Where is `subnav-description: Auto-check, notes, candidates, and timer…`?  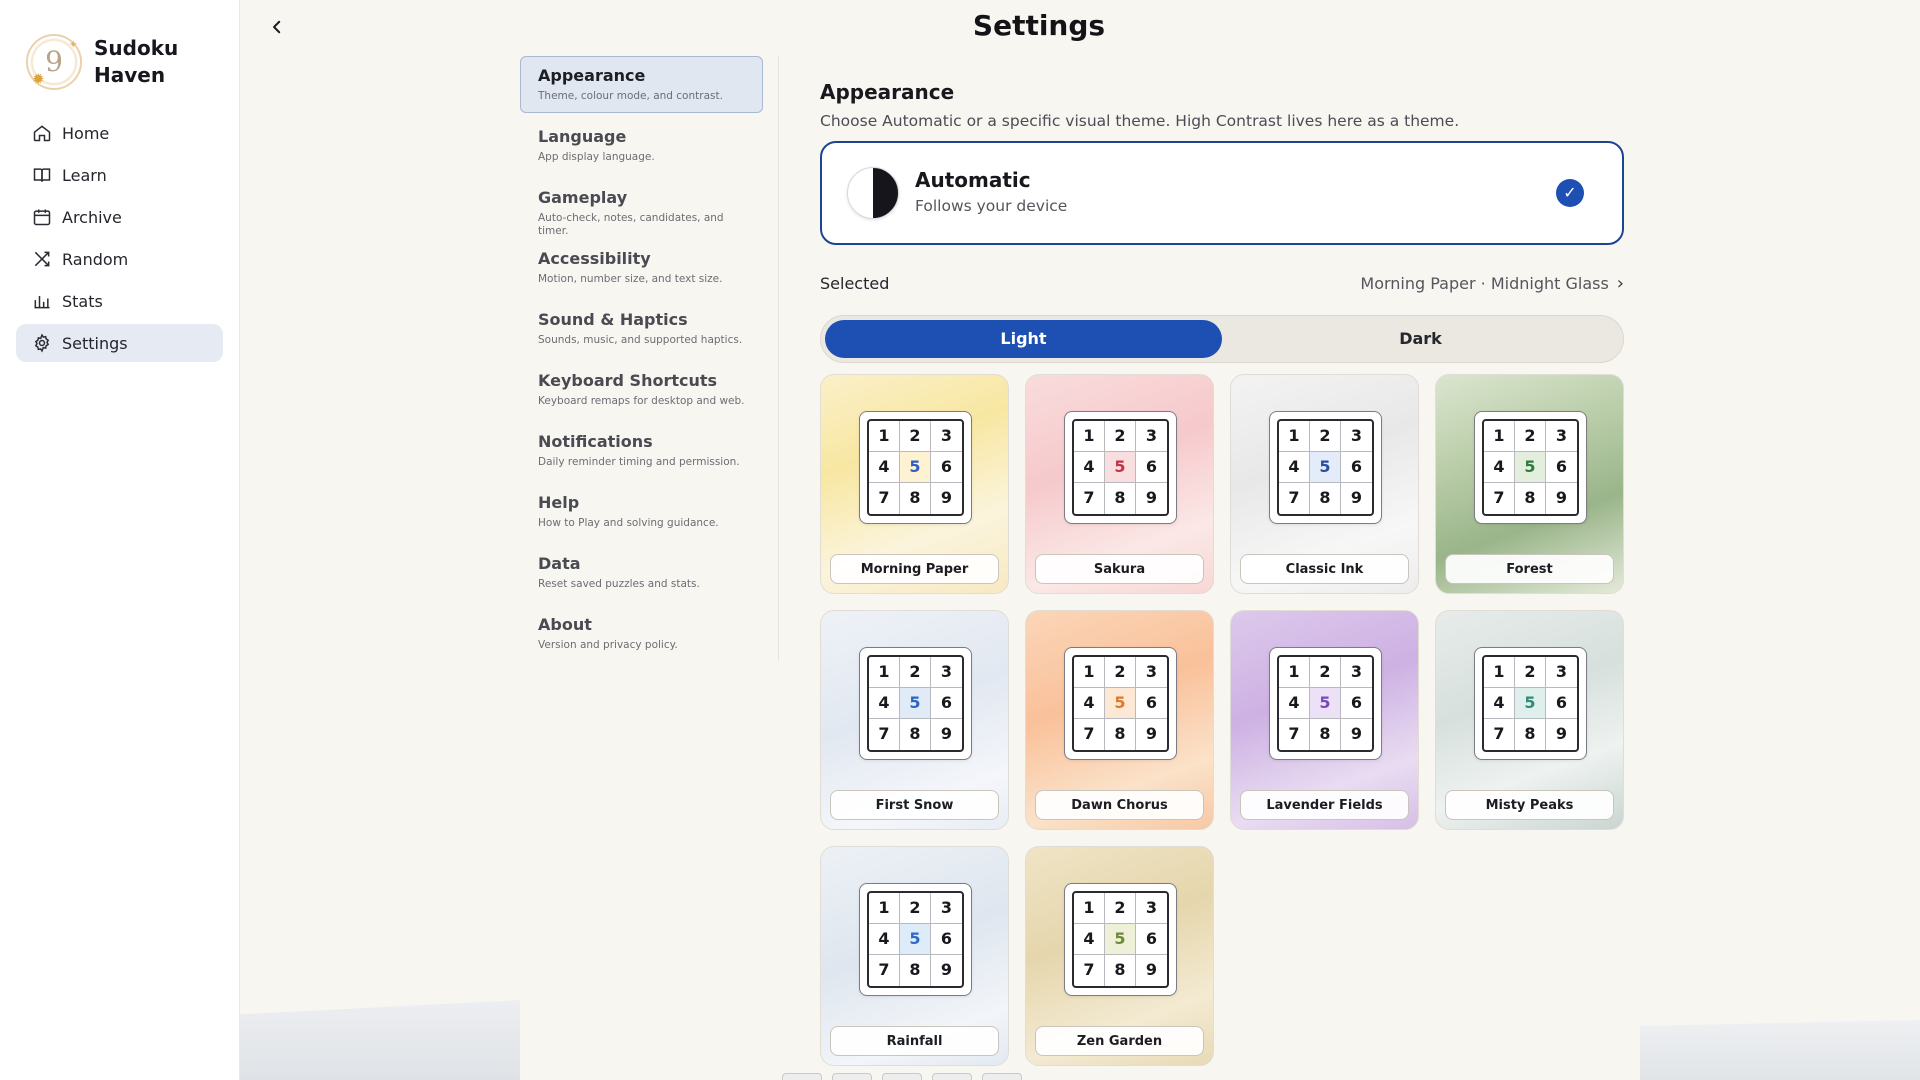 subnav-description: Auto-check, notes, candidates, and timer… is located at coordinates (631, 224).